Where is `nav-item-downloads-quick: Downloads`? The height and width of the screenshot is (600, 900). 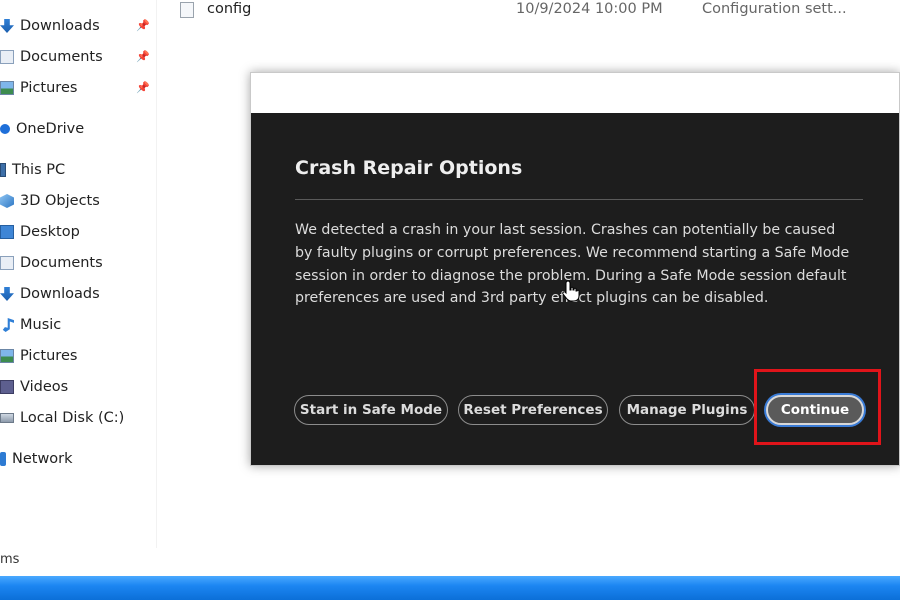 nav-item-downloads-quick: Downloads is located at coordinates (50, 26).